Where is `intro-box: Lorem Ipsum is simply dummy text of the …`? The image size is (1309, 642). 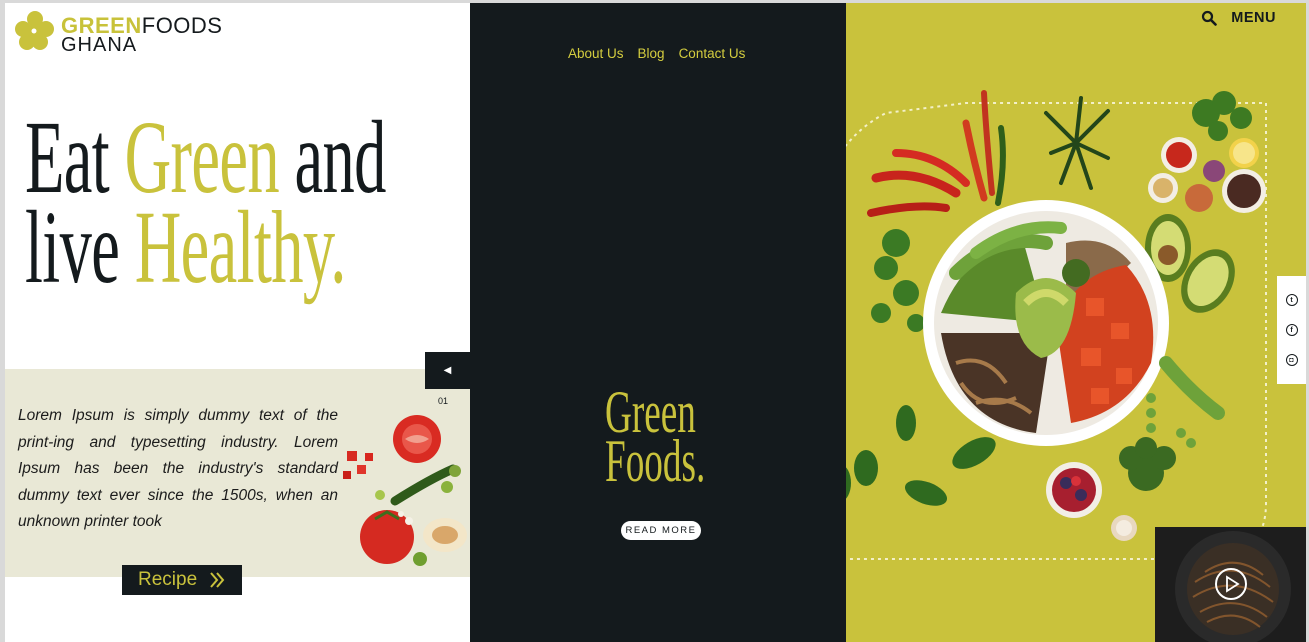 intro-box: Lorem Ipsum is simply dummy text of the … is located at coordinates (237, 473).